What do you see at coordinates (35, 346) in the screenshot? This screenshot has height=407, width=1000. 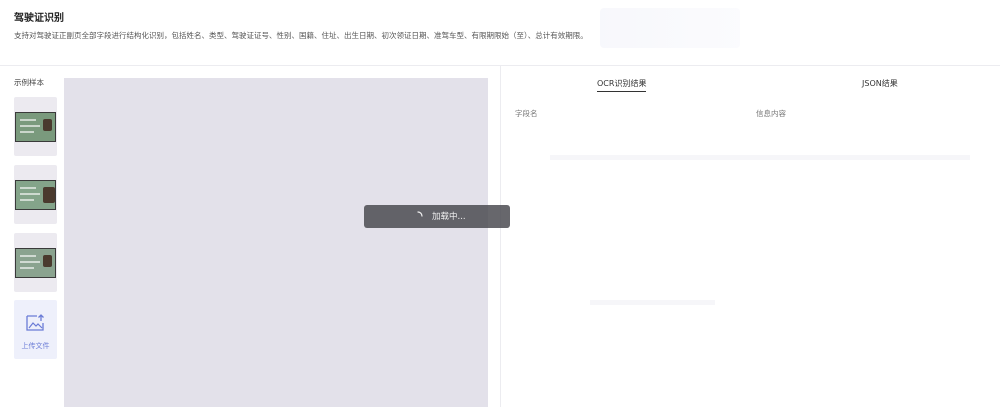 I see `upload-file-label: 上传文件` at bounding box center [35, 346].